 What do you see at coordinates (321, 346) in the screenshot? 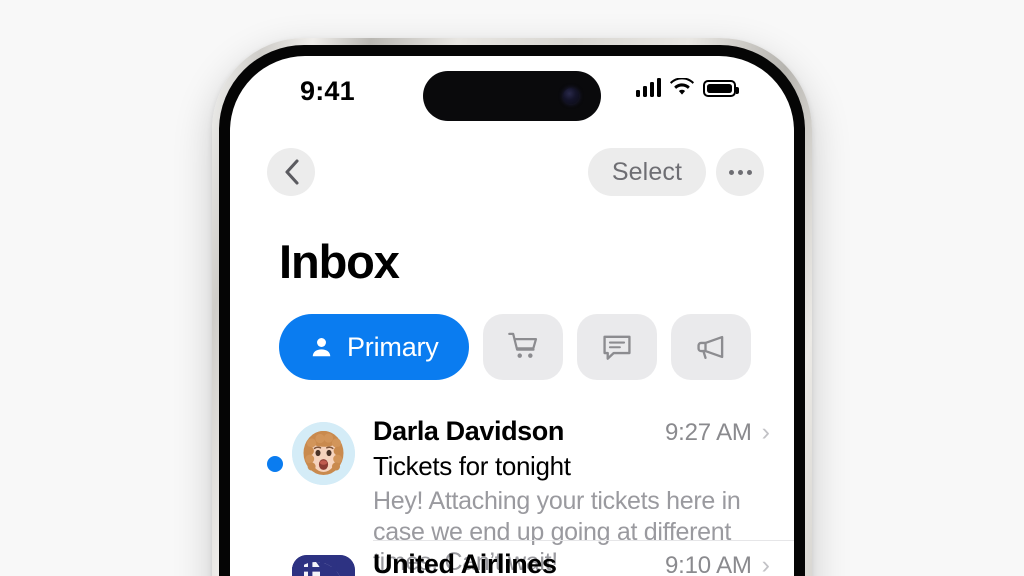
I see `person-icon` at bounding box center [321, 346].